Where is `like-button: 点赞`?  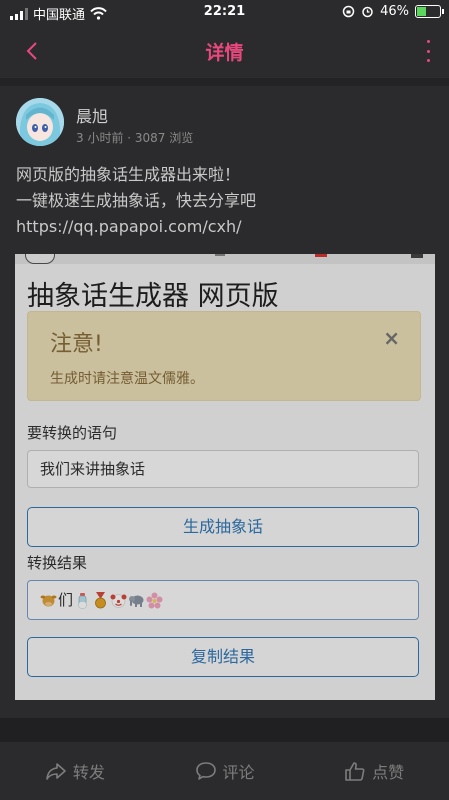
like-button: 点赞 is located at coordinates (374, 771).